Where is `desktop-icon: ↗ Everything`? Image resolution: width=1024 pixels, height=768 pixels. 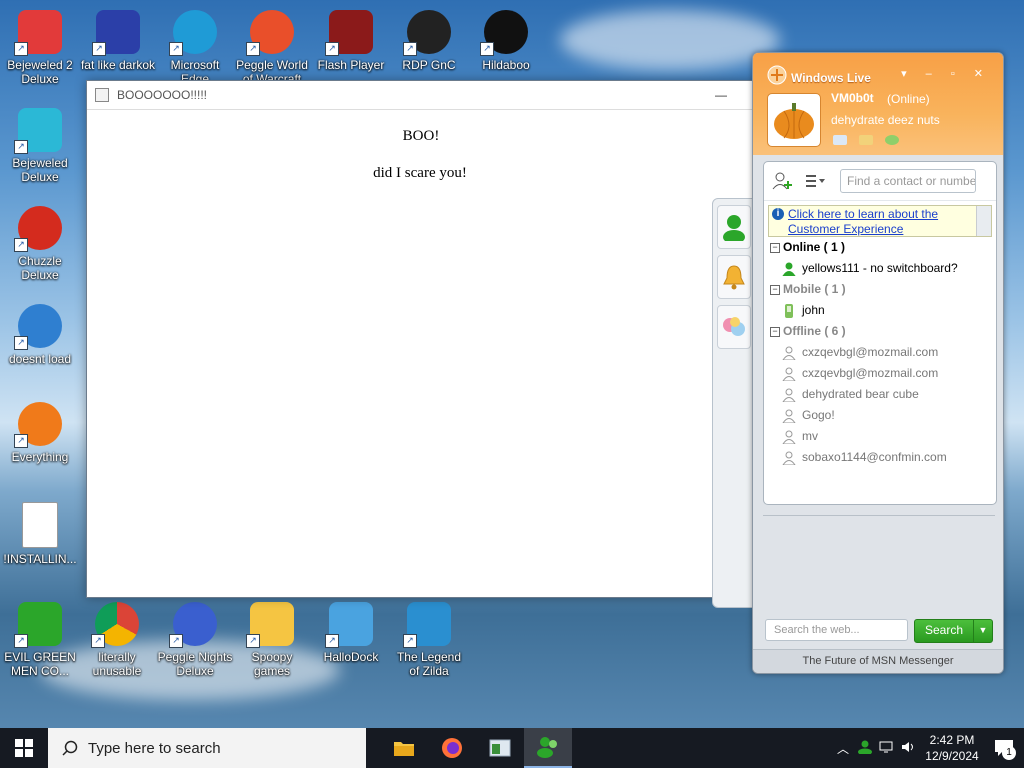 desktop-icon: ↗ Everything is located at coordinates (40, 433).